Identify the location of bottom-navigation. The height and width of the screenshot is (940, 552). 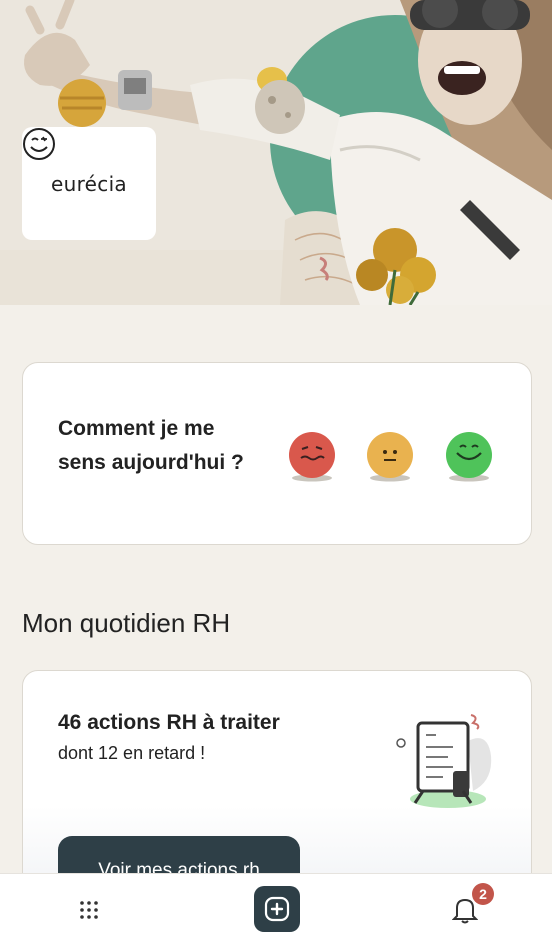
(276, 906).